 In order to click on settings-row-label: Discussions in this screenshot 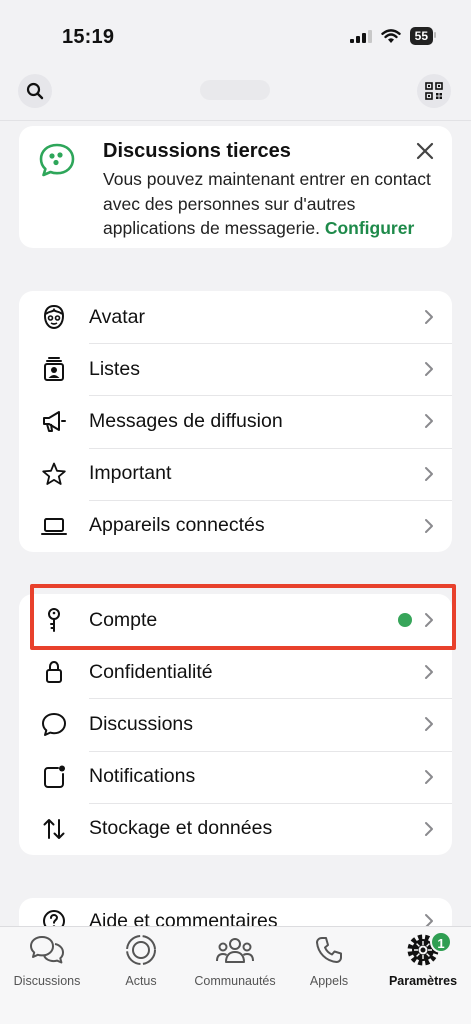, I will do `click(141, 723)`.